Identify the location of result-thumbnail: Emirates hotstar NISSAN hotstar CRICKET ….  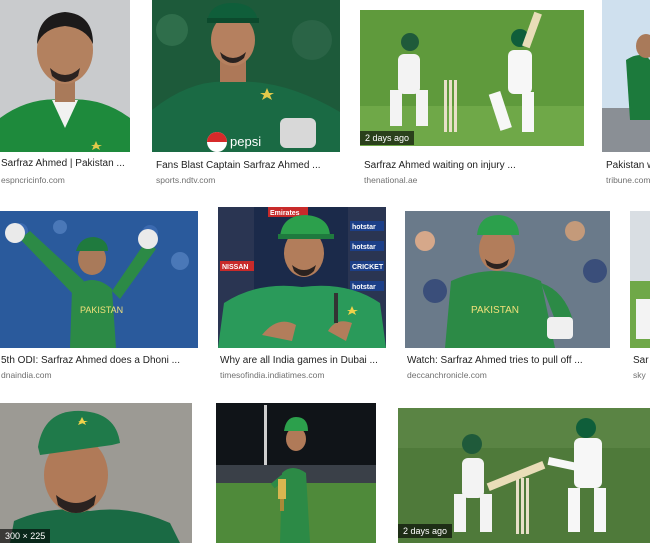
(302, 277).